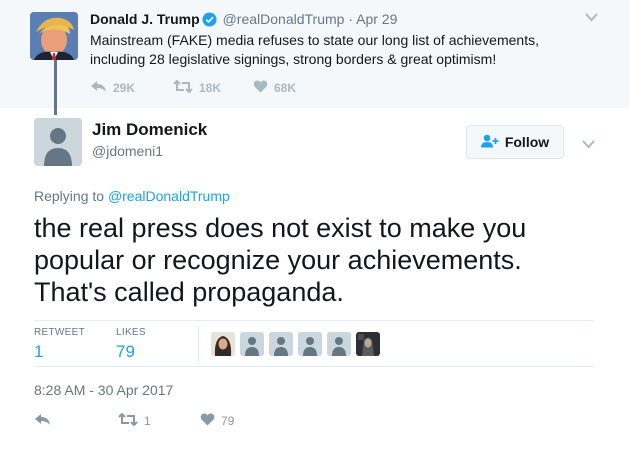  I want to click on main-author-name: Jim Domenick, so click(149, 130).